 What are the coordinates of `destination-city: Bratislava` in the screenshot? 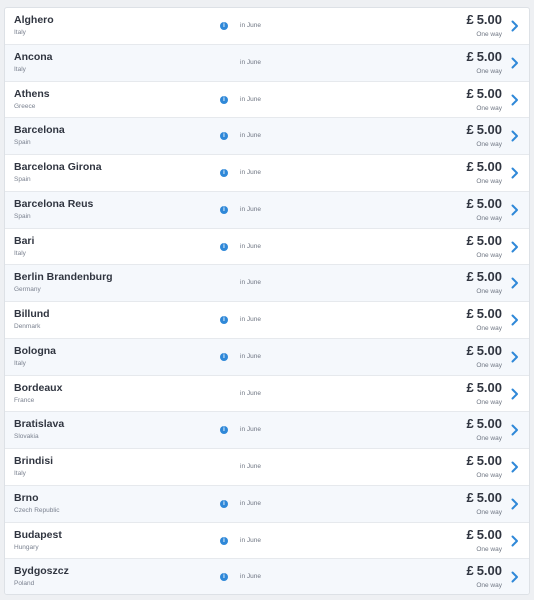 It's located at (39, 424).